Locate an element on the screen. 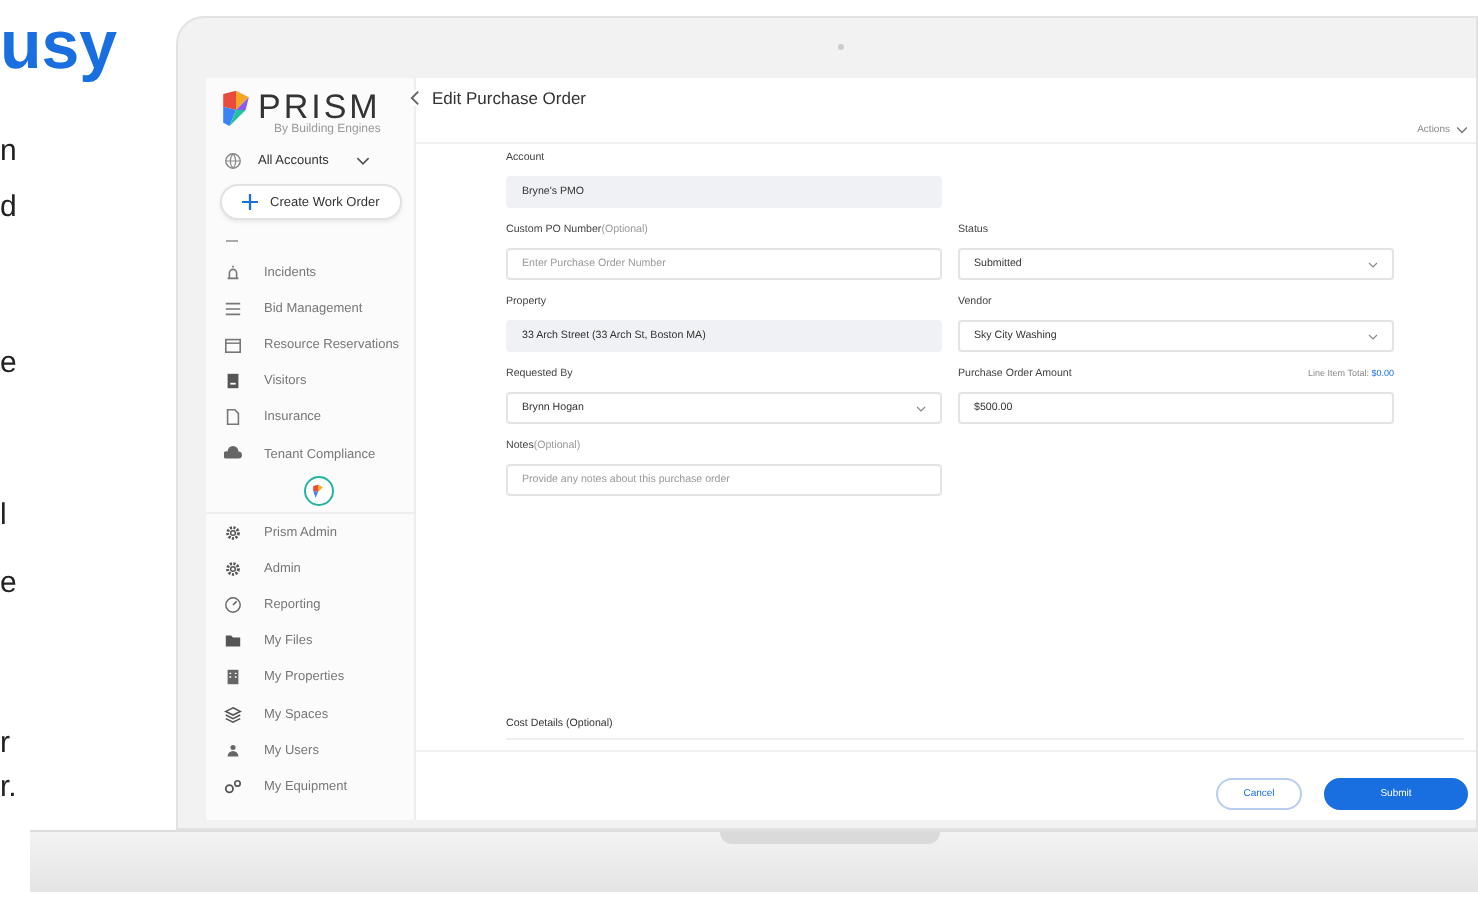 The height and width of the screenshot is (904, 1478). users-icon is located at coordinates (233, 750).